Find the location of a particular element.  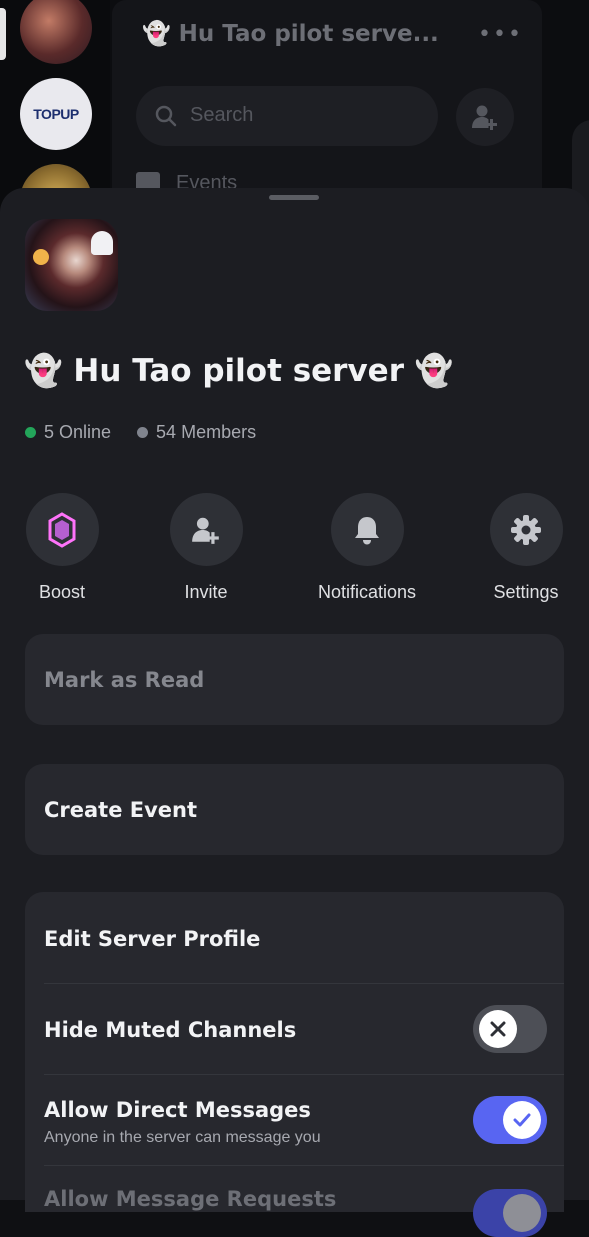

members-dot-icon is located at coordinates (143, 432).